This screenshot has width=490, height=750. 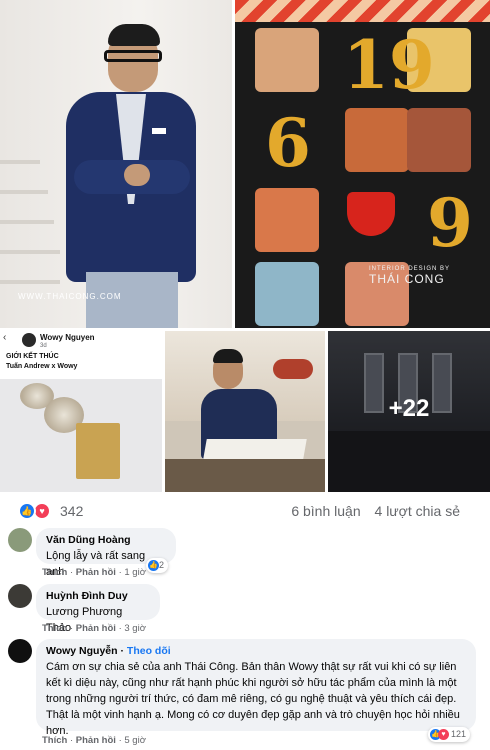 What do you see at coordinates (245, 475) in the screenshot?
I see `table` at bounding box center [245, 475].